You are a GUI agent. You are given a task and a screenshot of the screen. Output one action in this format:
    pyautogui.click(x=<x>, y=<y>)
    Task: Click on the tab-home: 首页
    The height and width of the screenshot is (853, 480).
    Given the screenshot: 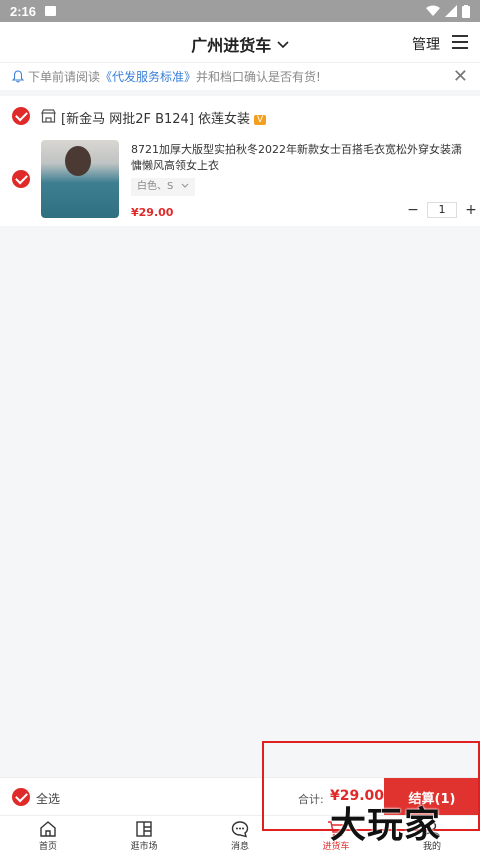 What is the action you would take?
    pyautogui.click(x=48, y=834)
    